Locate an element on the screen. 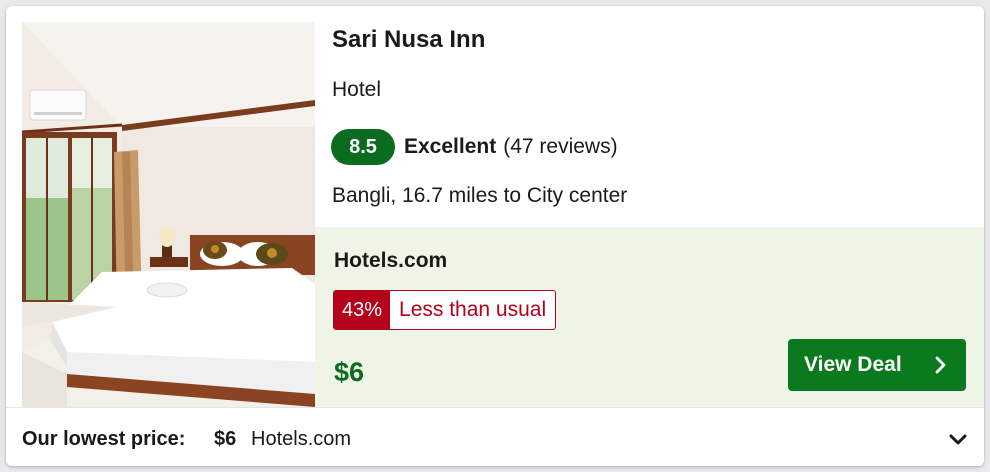  deal-price: $6 is located at coordinates (349, 372).